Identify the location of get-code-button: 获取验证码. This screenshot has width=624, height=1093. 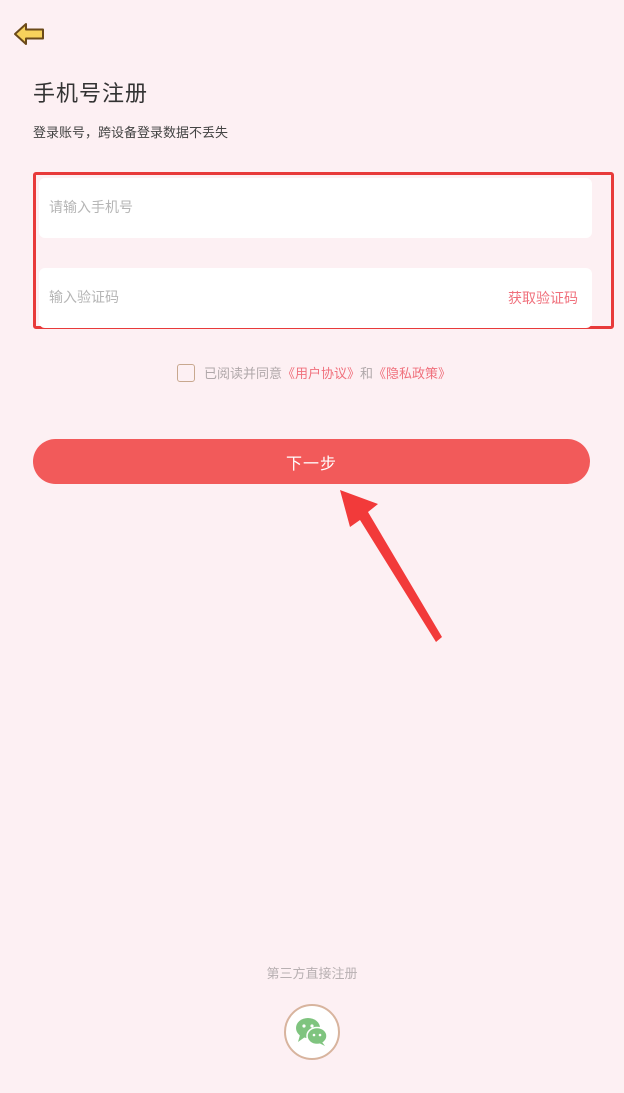
(550, 298).